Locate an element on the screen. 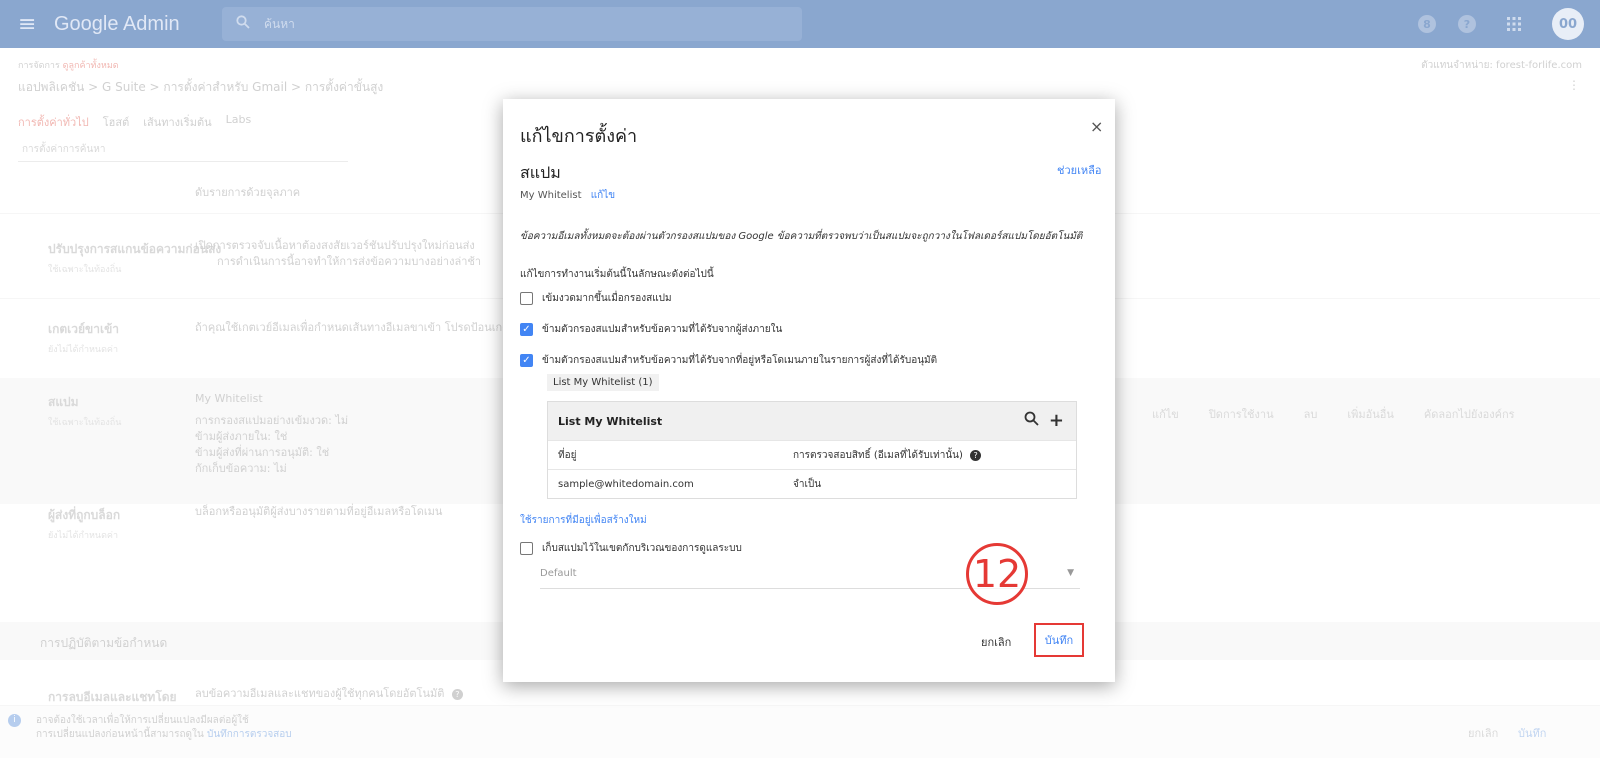 The image size is (1600, 758). edit-name-link: แก้ไข is located at coordinates (603, 195).